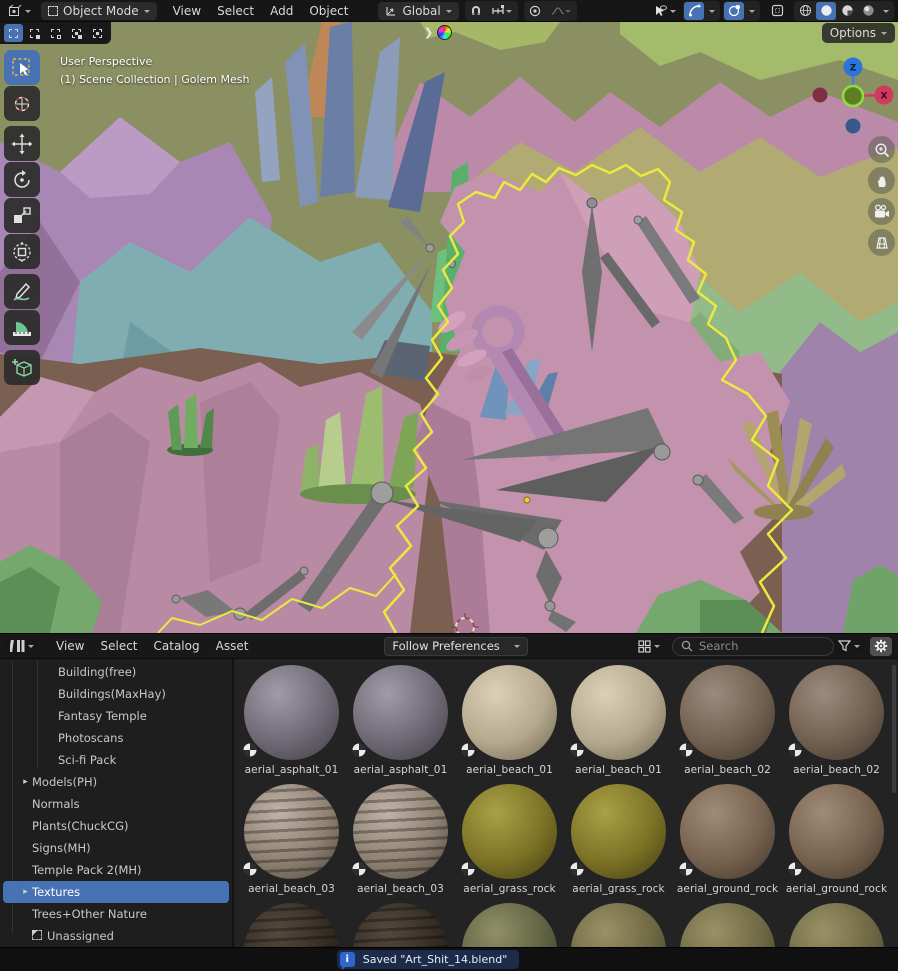 Image resolution: width=898 pixels, height=971 pixels. I want to click on falloff-dropdown, so click(561, 11).